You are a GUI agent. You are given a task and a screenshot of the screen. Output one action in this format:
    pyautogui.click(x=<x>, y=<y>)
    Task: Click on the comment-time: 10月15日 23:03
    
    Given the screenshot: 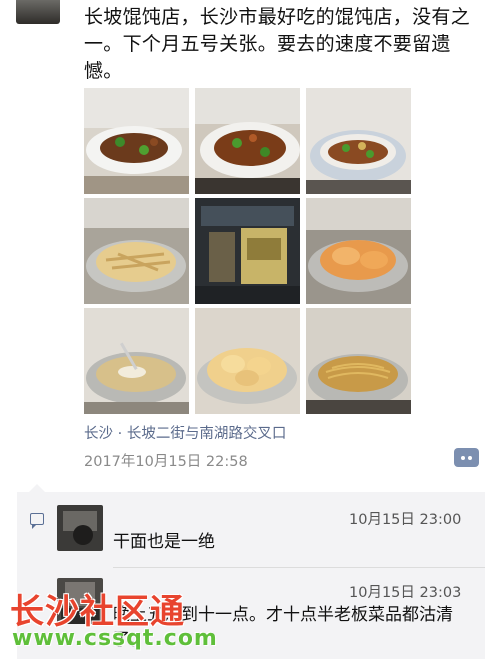 What is the action you would take?
    pyautogui.click(x=405, y=593)
    